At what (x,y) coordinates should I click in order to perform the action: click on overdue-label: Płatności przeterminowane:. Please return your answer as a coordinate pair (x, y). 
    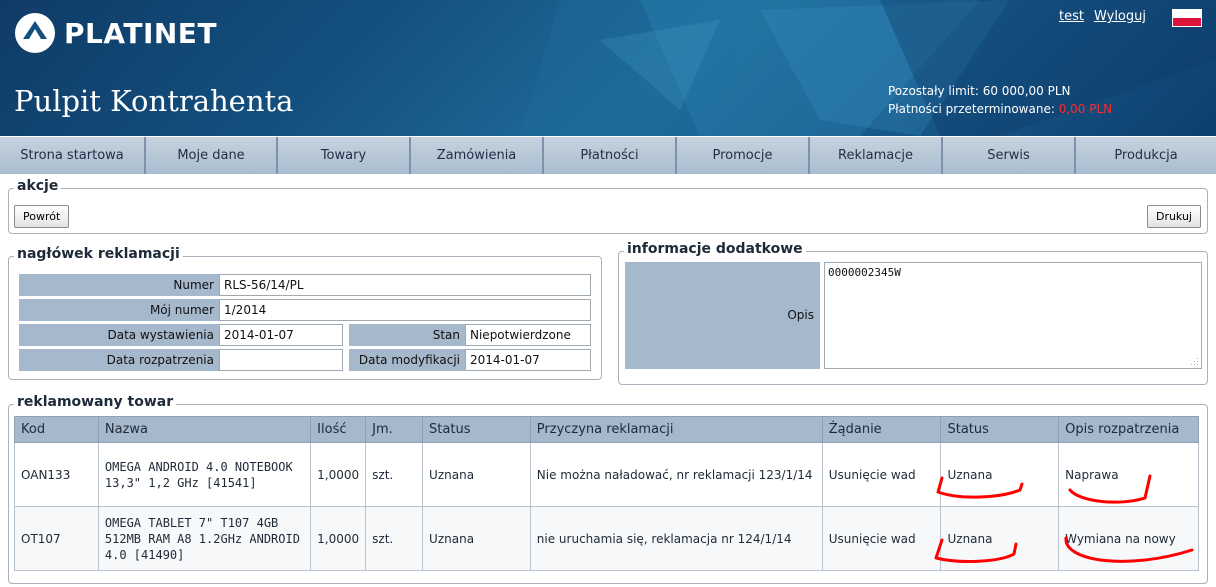
    Looking at the image, I should click on (971, 109).